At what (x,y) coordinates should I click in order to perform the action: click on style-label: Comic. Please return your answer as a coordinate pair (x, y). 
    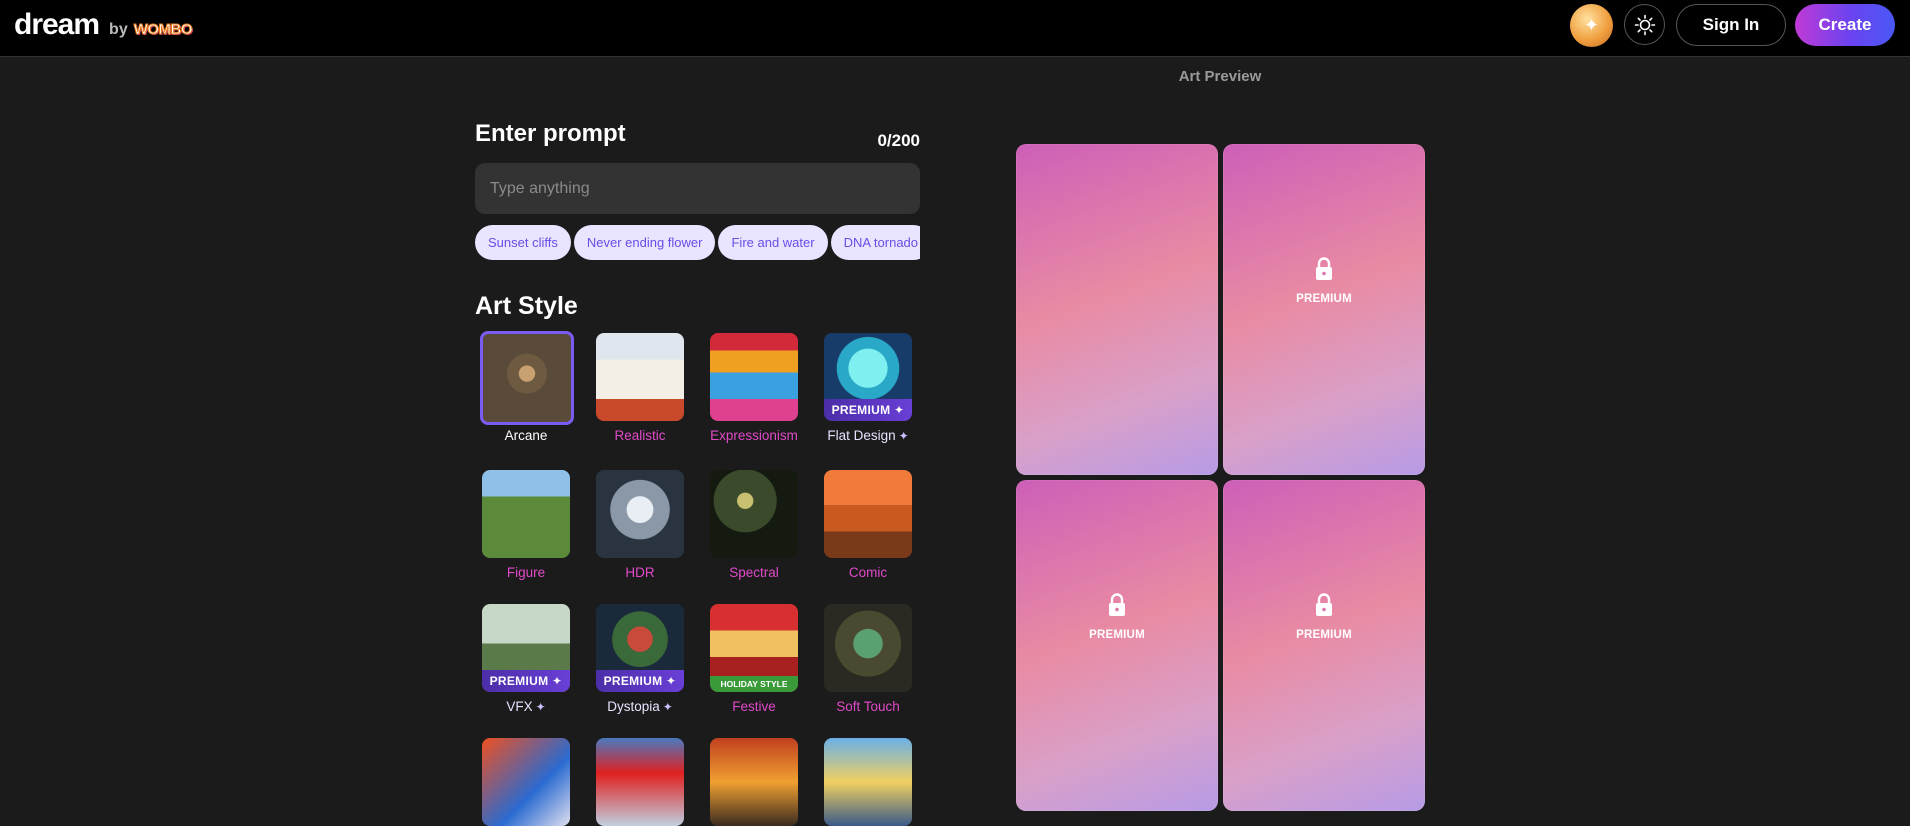
    Looking at the image, I should click on (868, 572).